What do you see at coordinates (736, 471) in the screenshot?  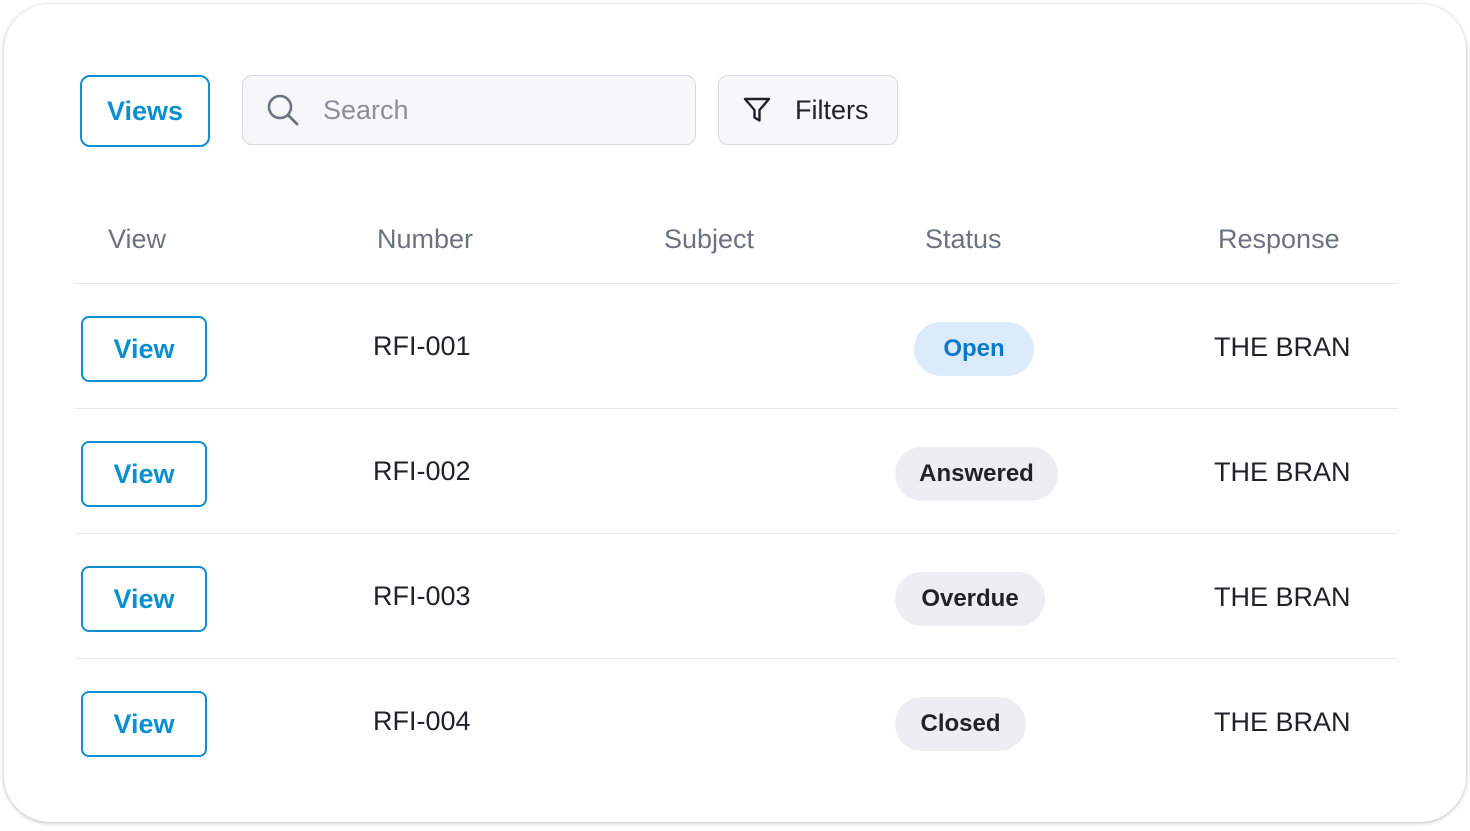 I see `table-row: View RFI-002 Answered THE BRAN` at bounding box center [736, 471].